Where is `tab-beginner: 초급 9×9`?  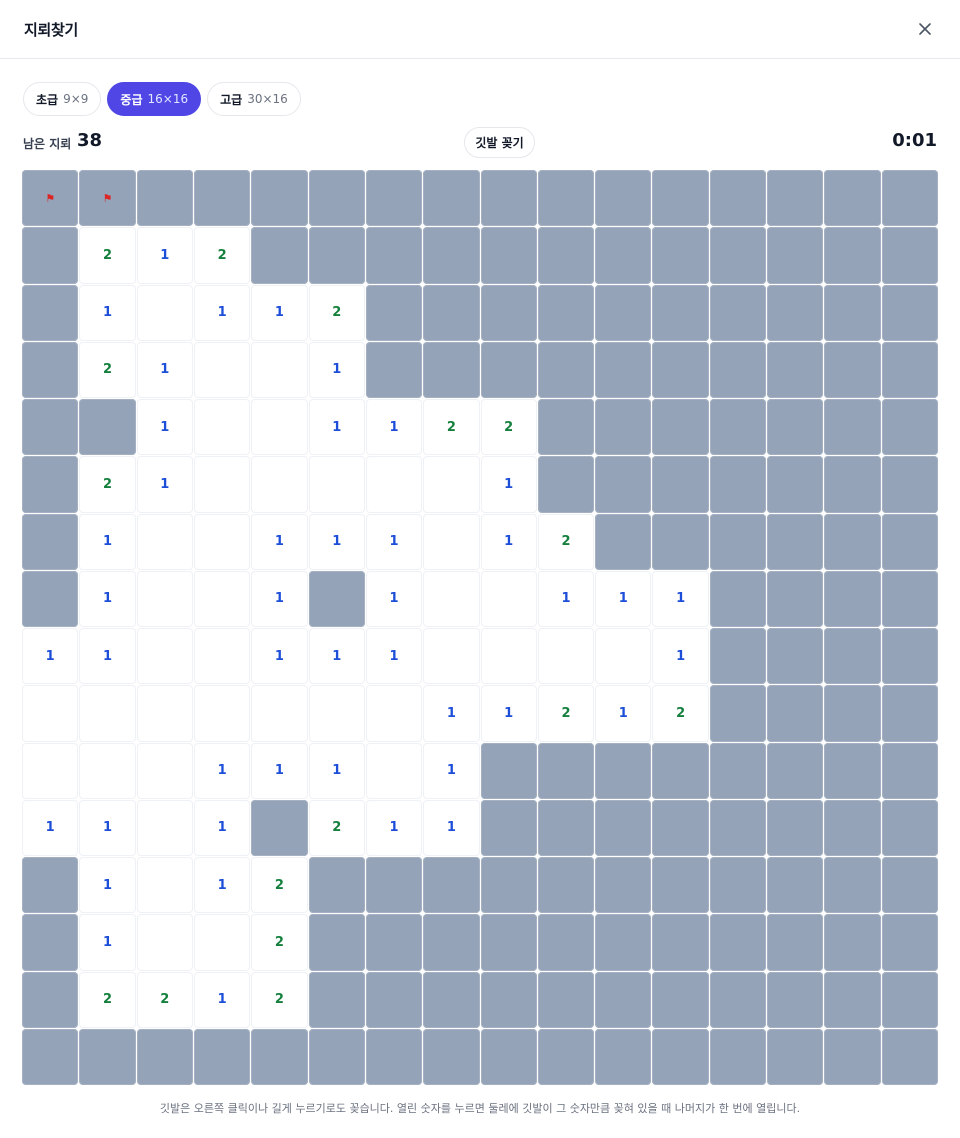
tab-beginner: 초급 9×9 is located at coordinates (62, 99).